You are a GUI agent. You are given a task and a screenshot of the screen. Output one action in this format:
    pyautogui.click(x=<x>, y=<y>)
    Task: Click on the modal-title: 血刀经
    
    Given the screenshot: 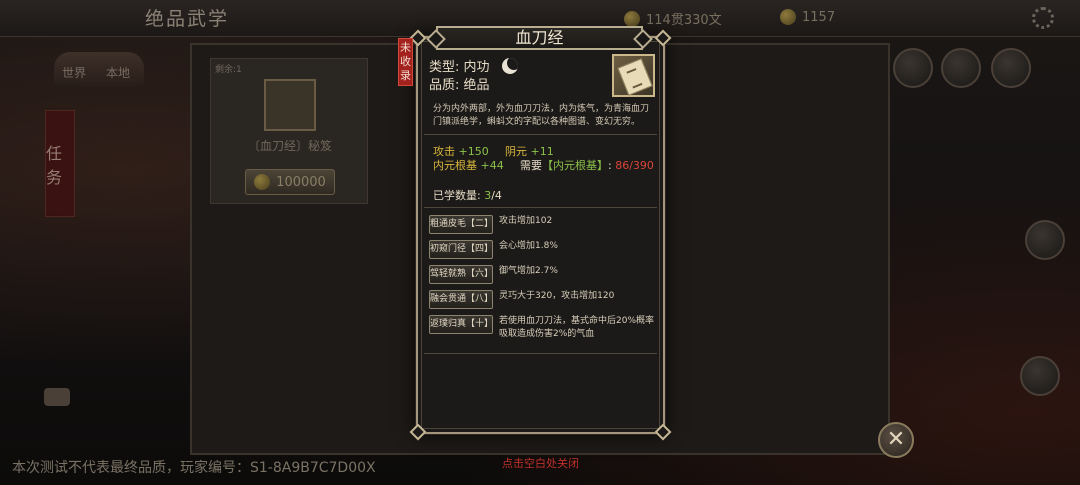 What is the action you would take?
    pyautogui.click(x=539, y=38)
    